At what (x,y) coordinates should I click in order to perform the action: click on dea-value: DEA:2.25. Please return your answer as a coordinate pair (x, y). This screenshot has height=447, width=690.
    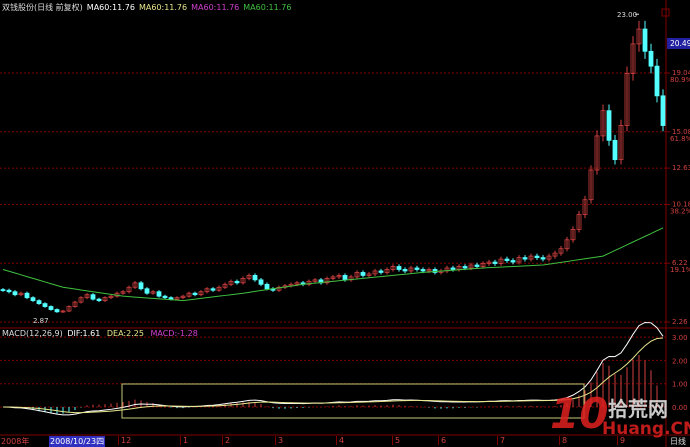
    Looking at the image, I should click on (125, 333).